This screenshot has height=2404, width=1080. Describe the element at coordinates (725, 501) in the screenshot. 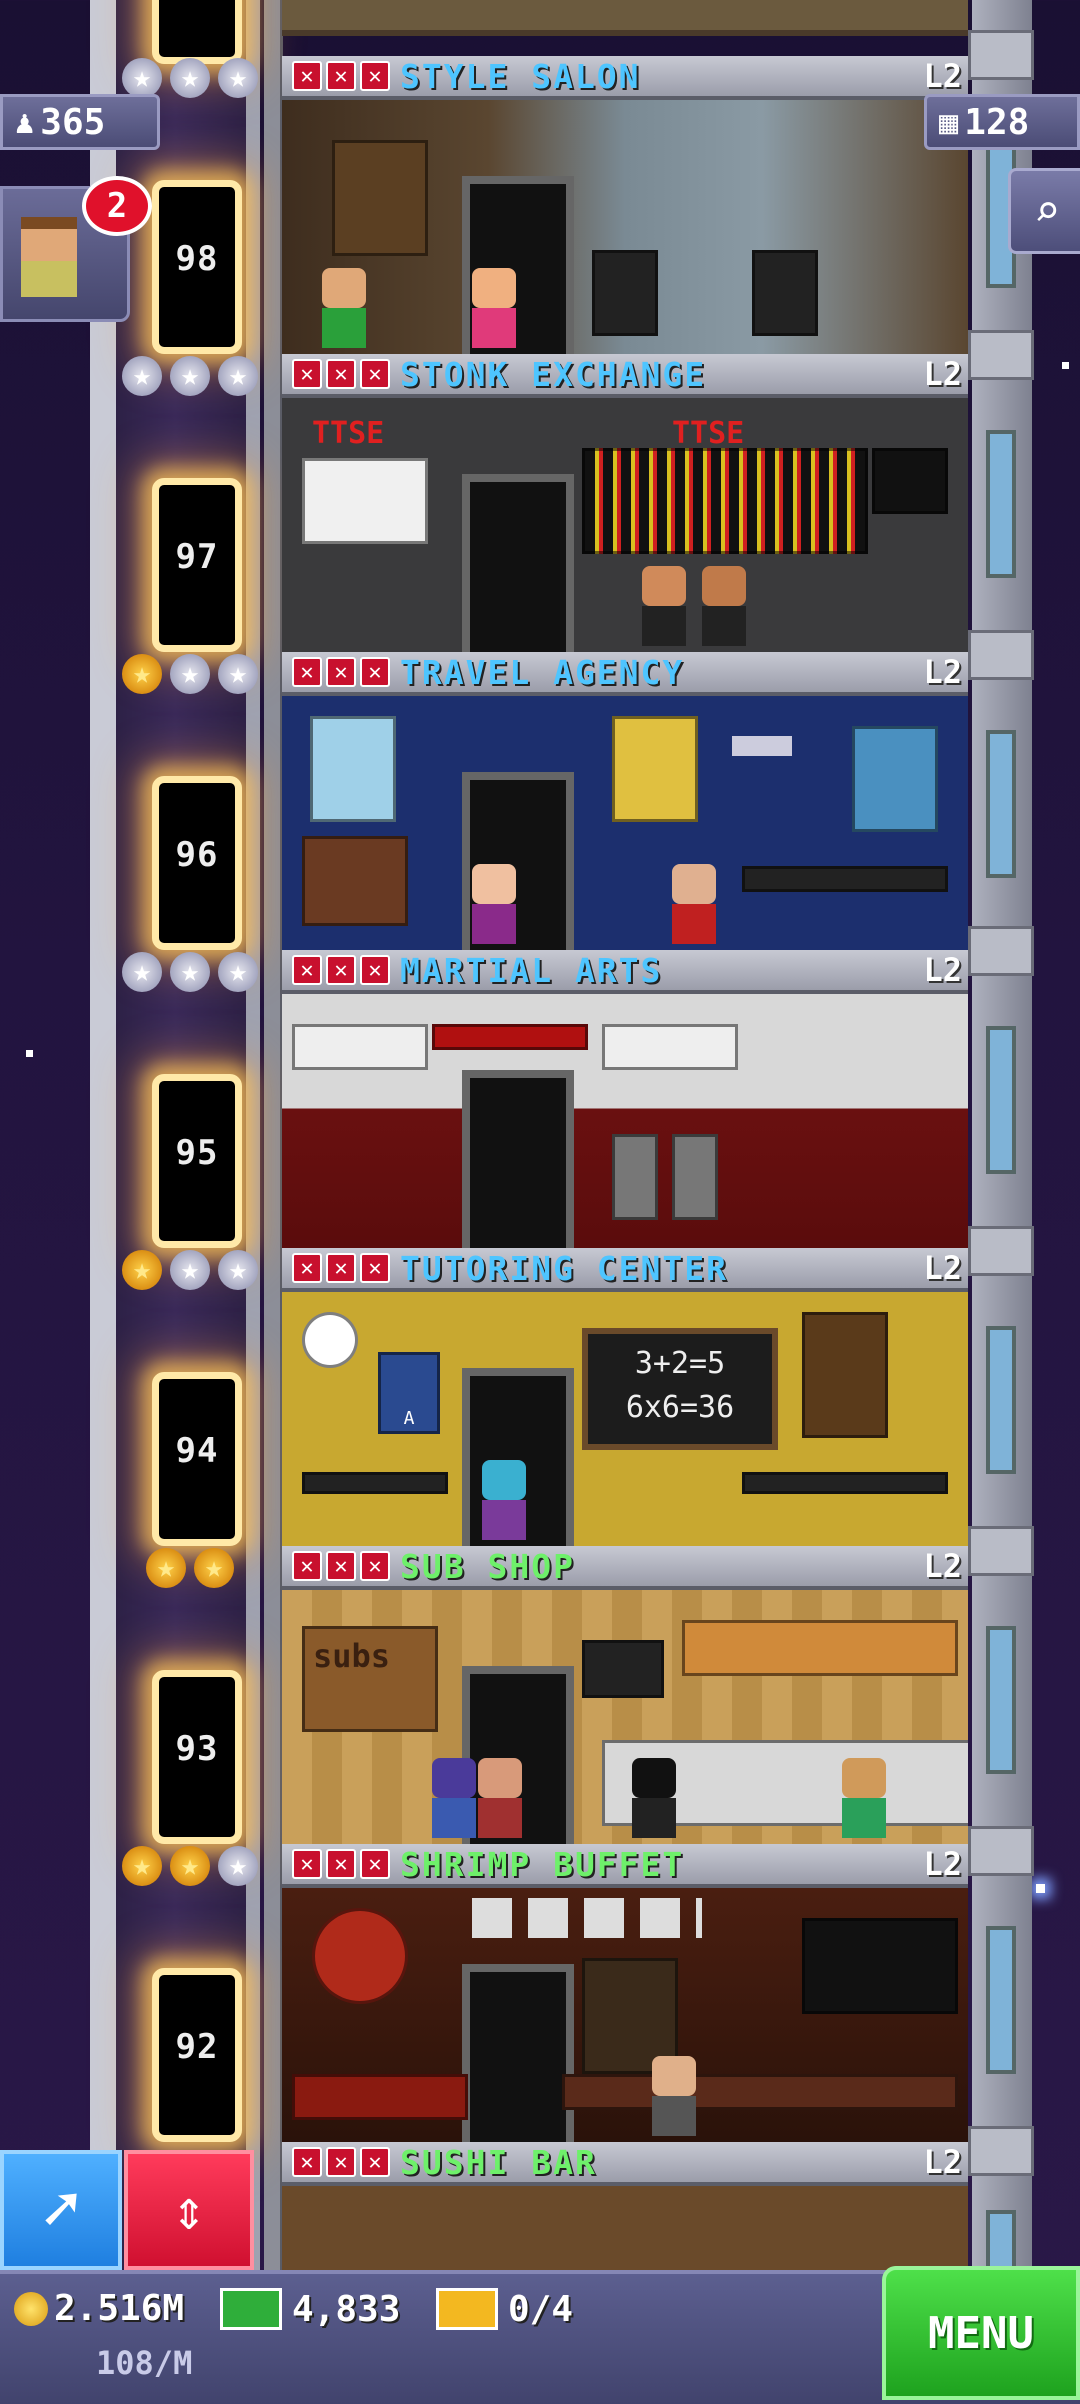

I see `ticker-board` at that location.